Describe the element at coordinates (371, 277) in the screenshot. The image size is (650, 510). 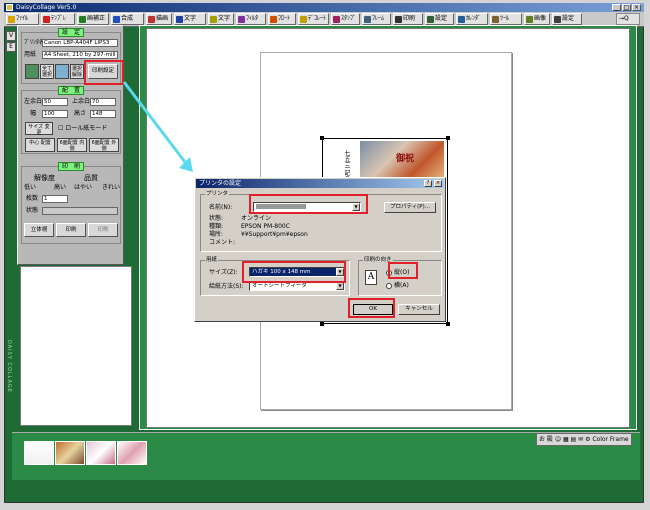
I see `portrait-orientation-icon: A` at that location.